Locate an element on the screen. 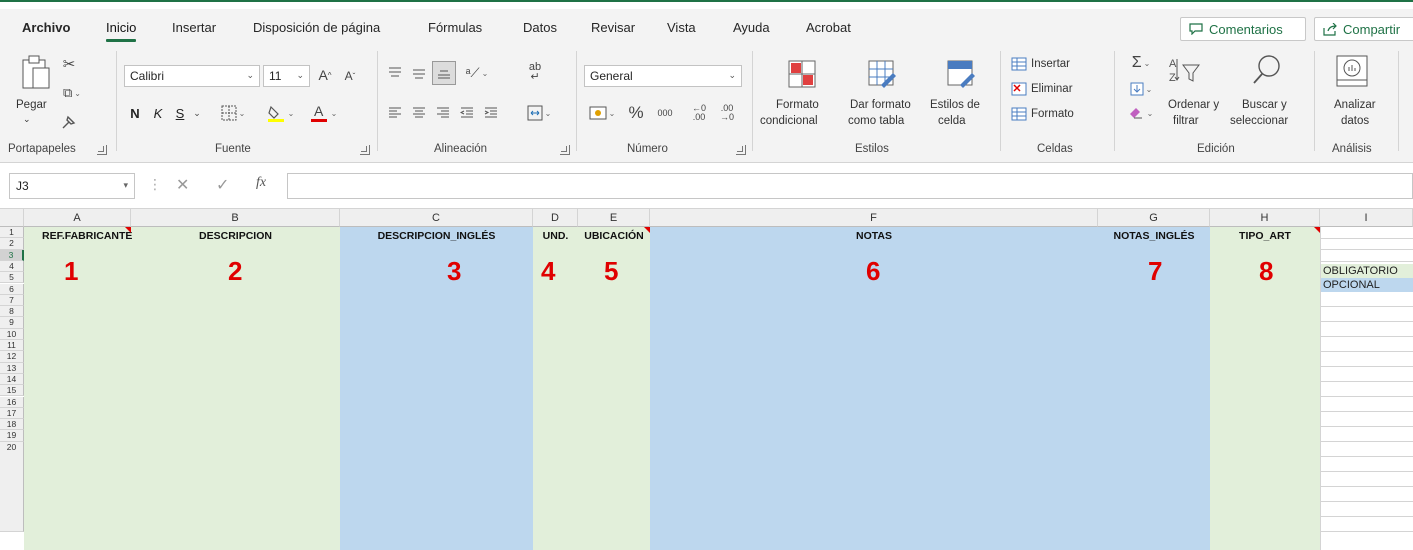  align-right-icon is located at coordinates (443, 113).